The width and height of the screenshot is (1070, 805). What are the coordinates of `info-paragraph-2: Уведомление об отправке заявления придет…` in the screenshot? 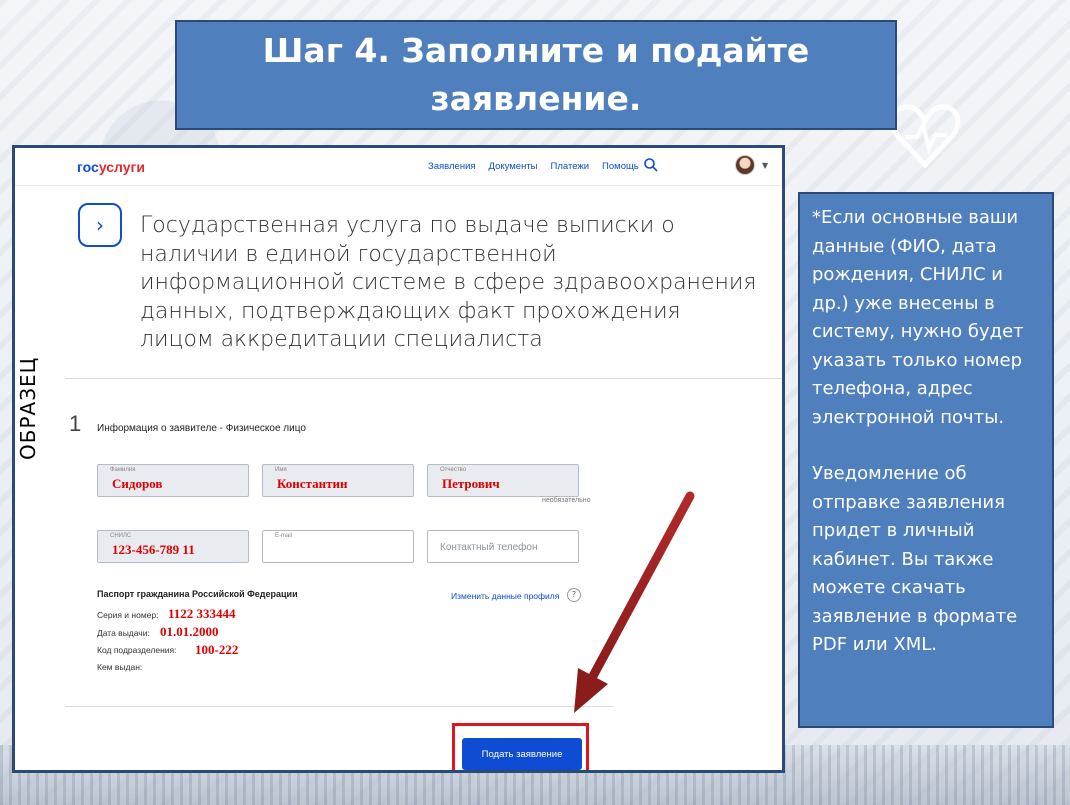 It's located at (915, 559).